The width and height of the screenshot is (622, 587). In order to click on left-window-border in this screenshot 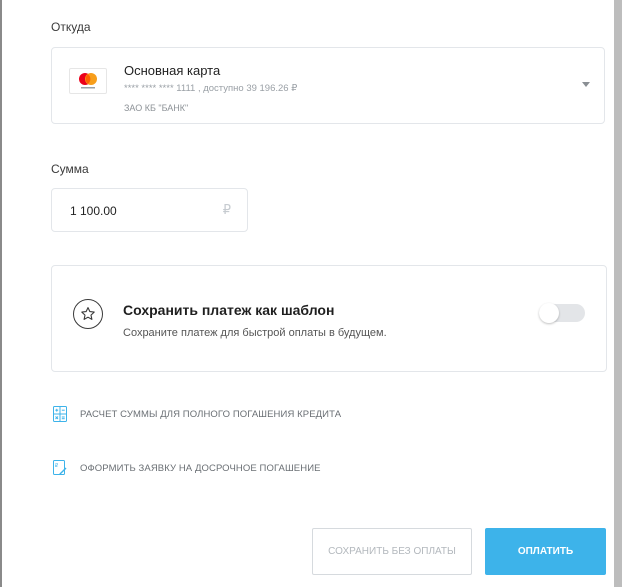, I will do `click(1, 293)`.